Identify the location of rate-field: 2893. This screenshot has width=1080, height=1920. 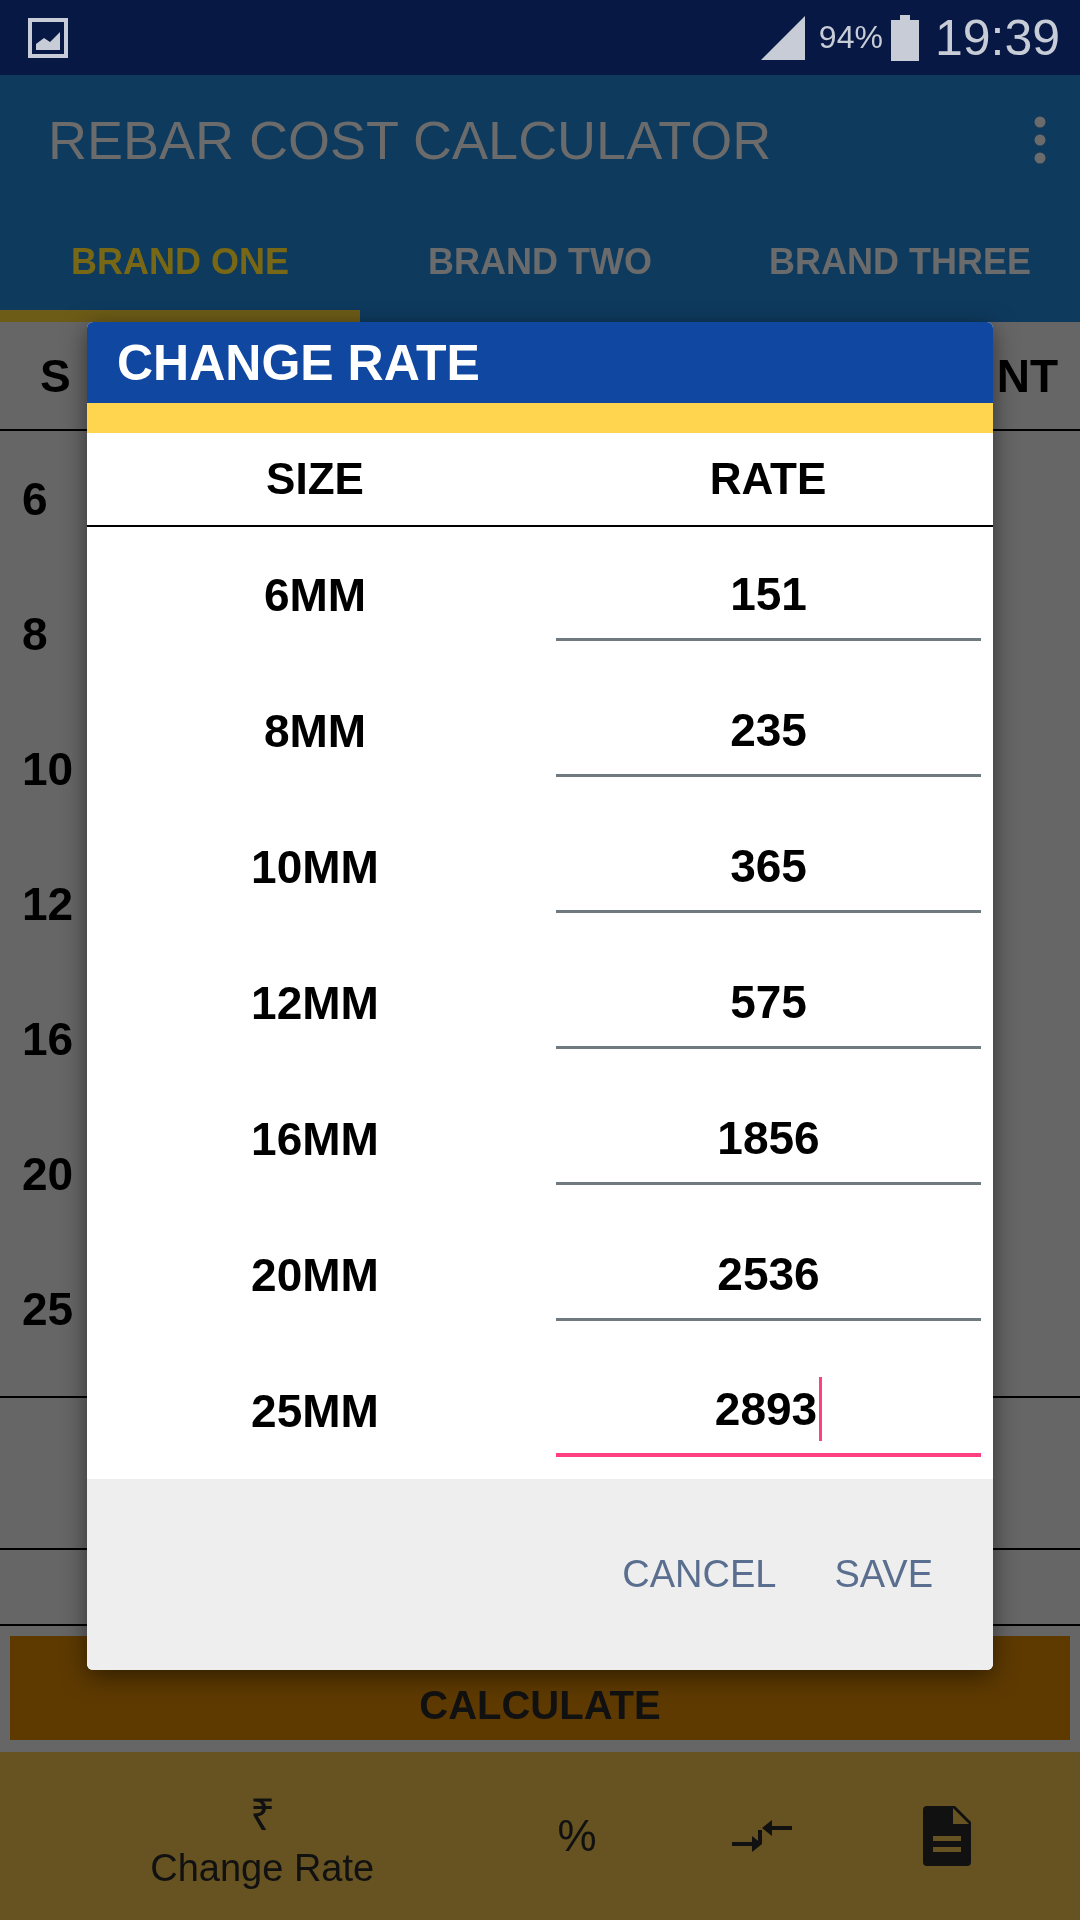
(768, 1411).